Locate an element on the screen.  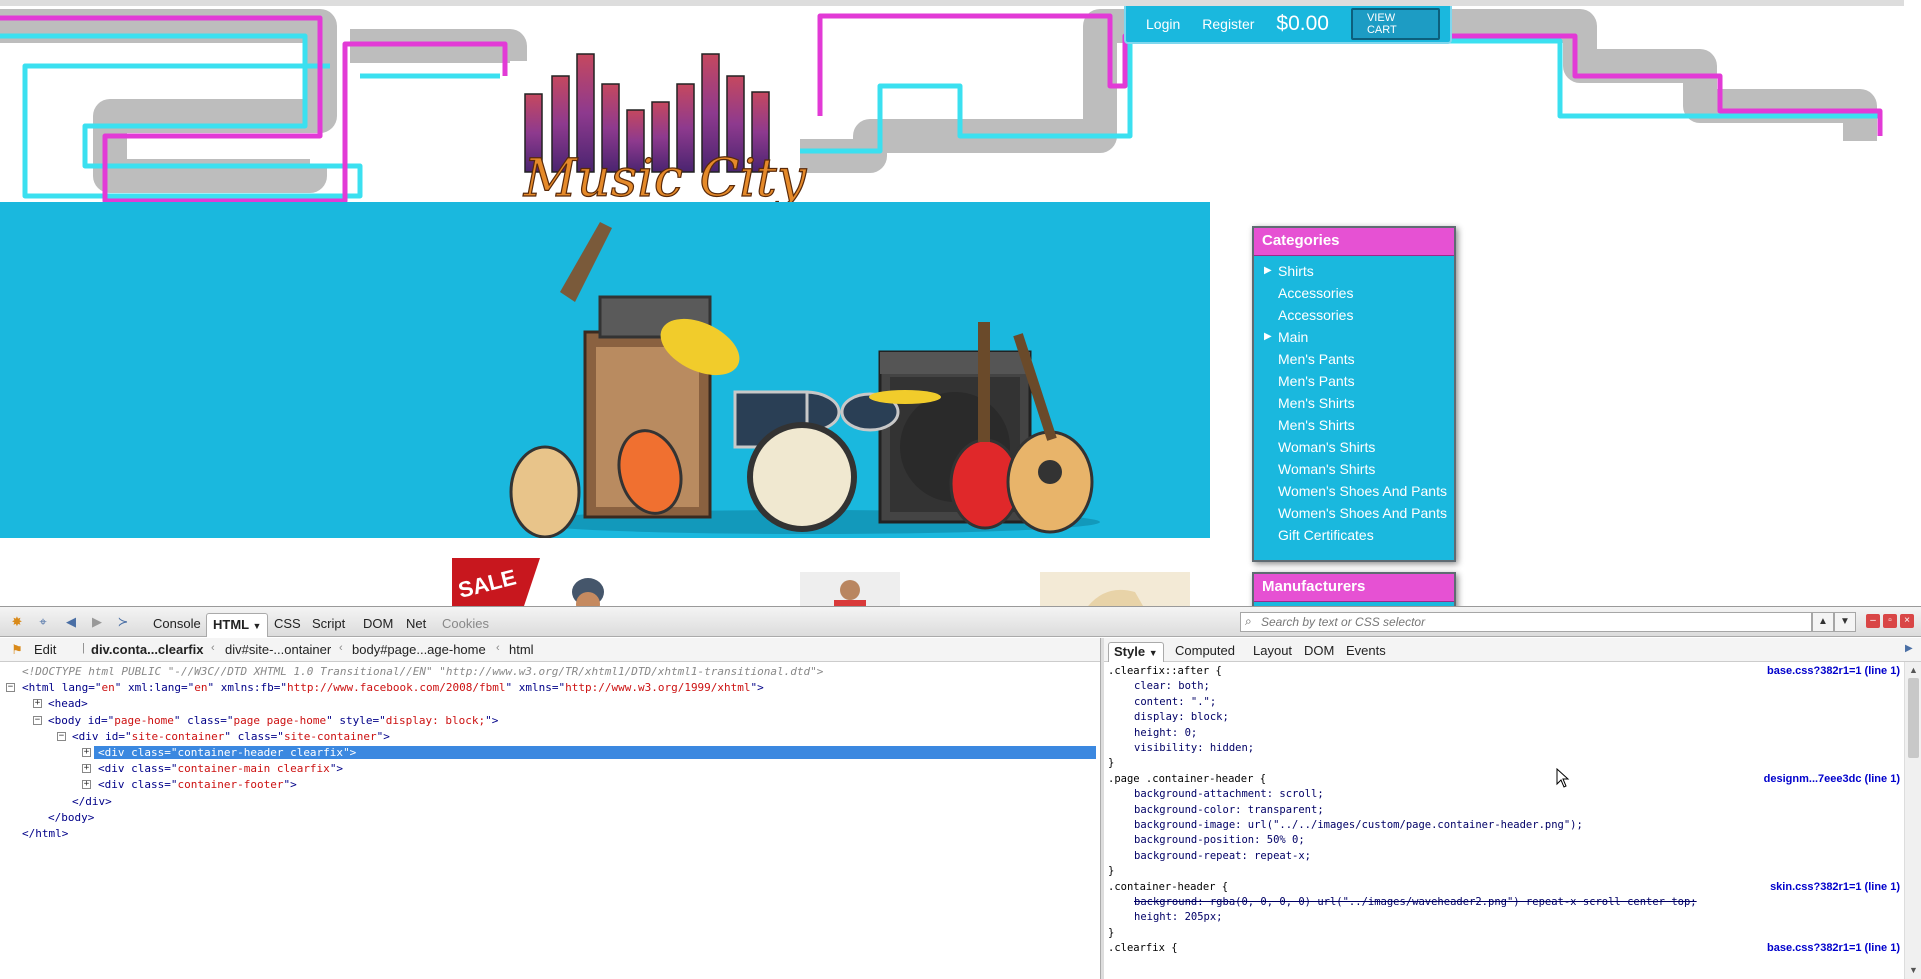
css-property: height: 205px; is located at coordinates (1504, 917).